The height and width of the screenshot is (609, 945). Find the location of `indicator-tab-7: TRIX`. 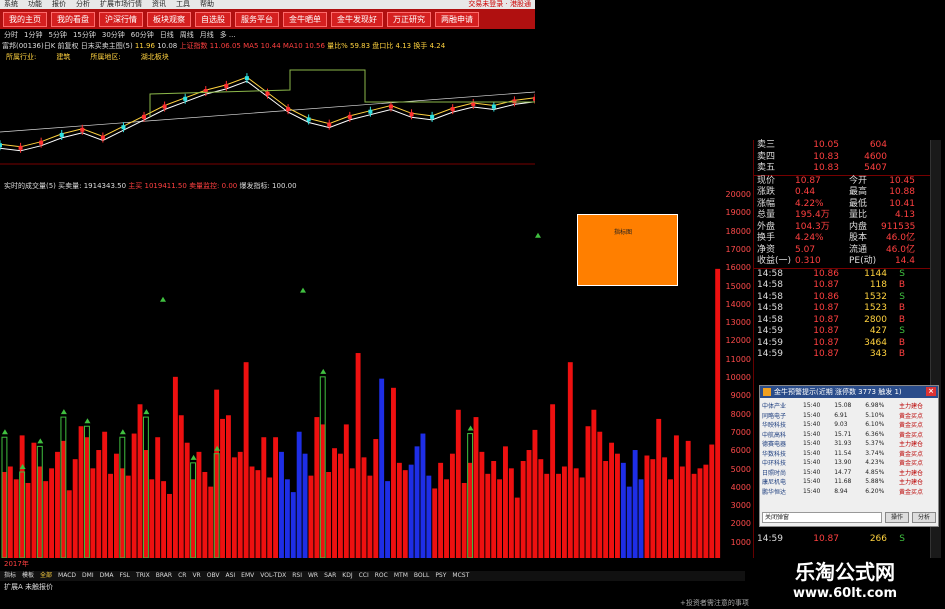

indicator-tab-7: TRIX is located at coordinates (143, 576).